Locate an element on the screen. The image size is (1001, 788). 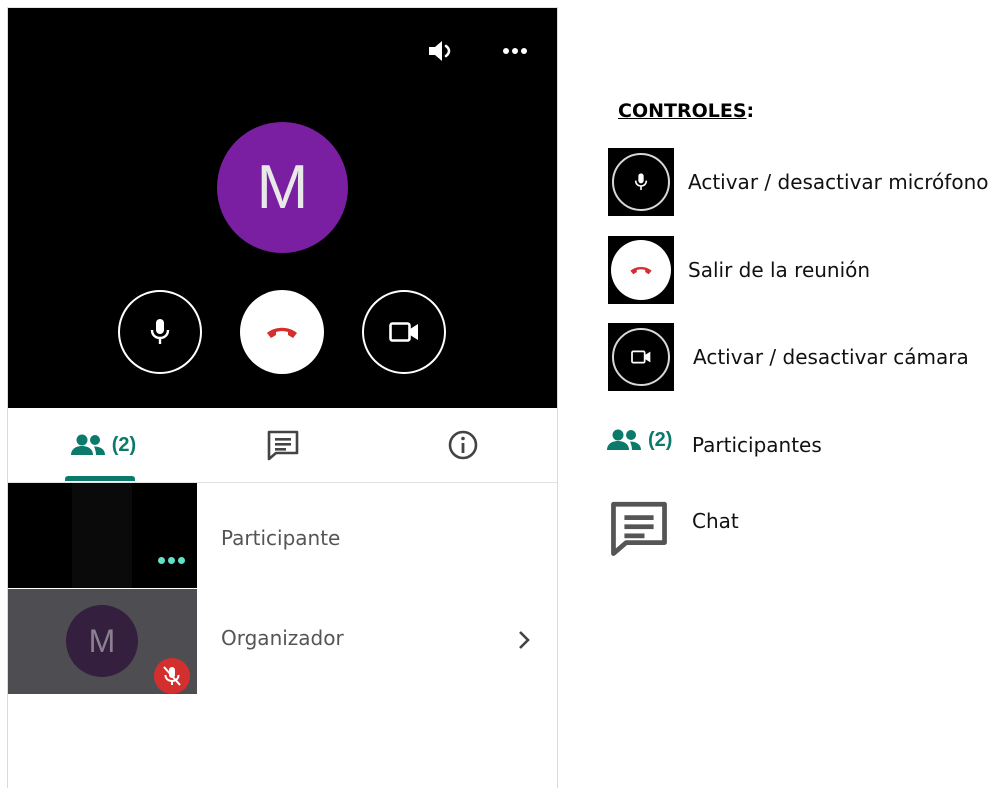
legend-label: Chat is located at coordinates (715, 521).